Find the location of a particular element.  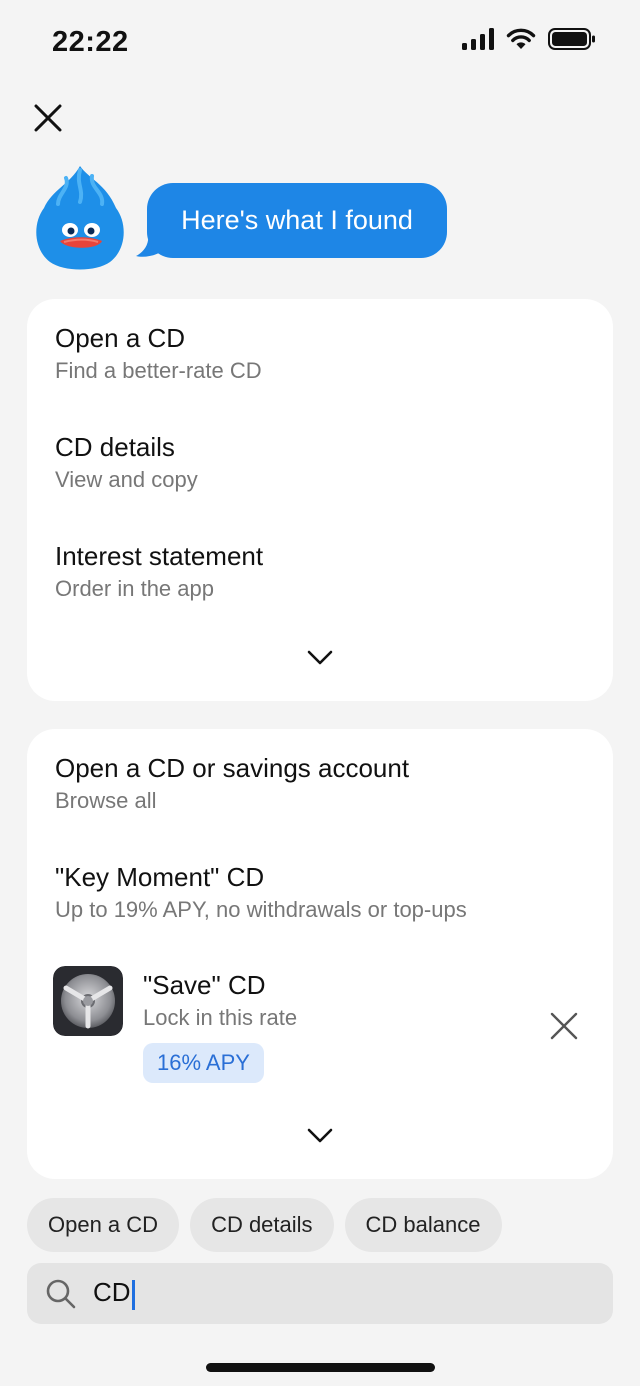

signal-icon is located at coordinates (478, 39).